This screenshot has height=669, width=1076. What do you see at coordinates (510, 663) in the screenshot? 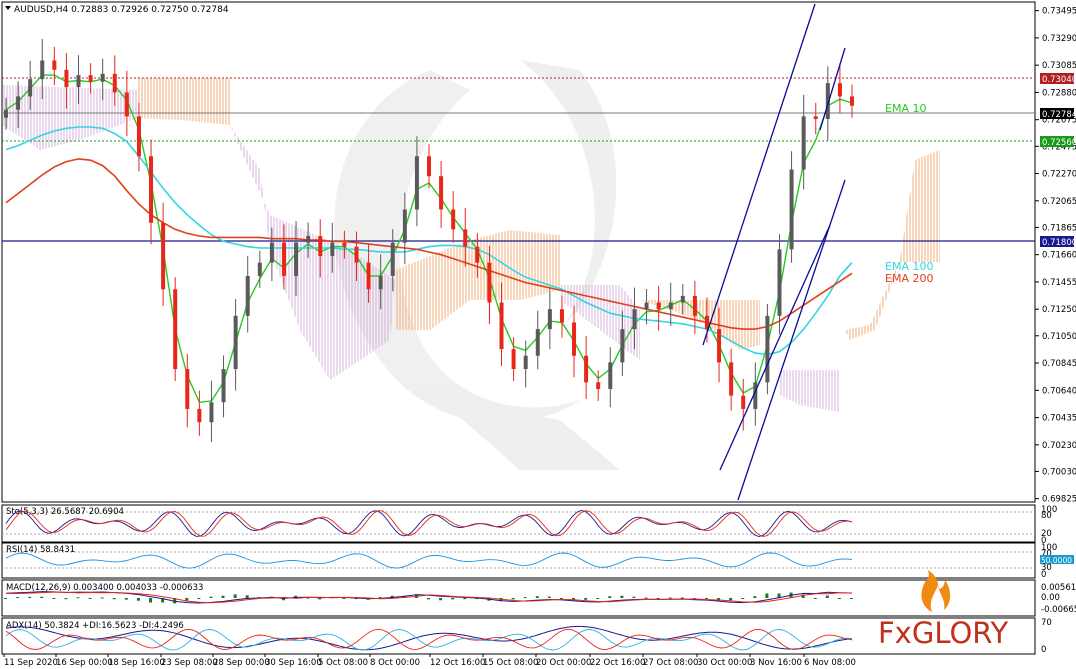
I see `time-tick-label: 15 Oct 08:00` at bounding box center [510, 663].